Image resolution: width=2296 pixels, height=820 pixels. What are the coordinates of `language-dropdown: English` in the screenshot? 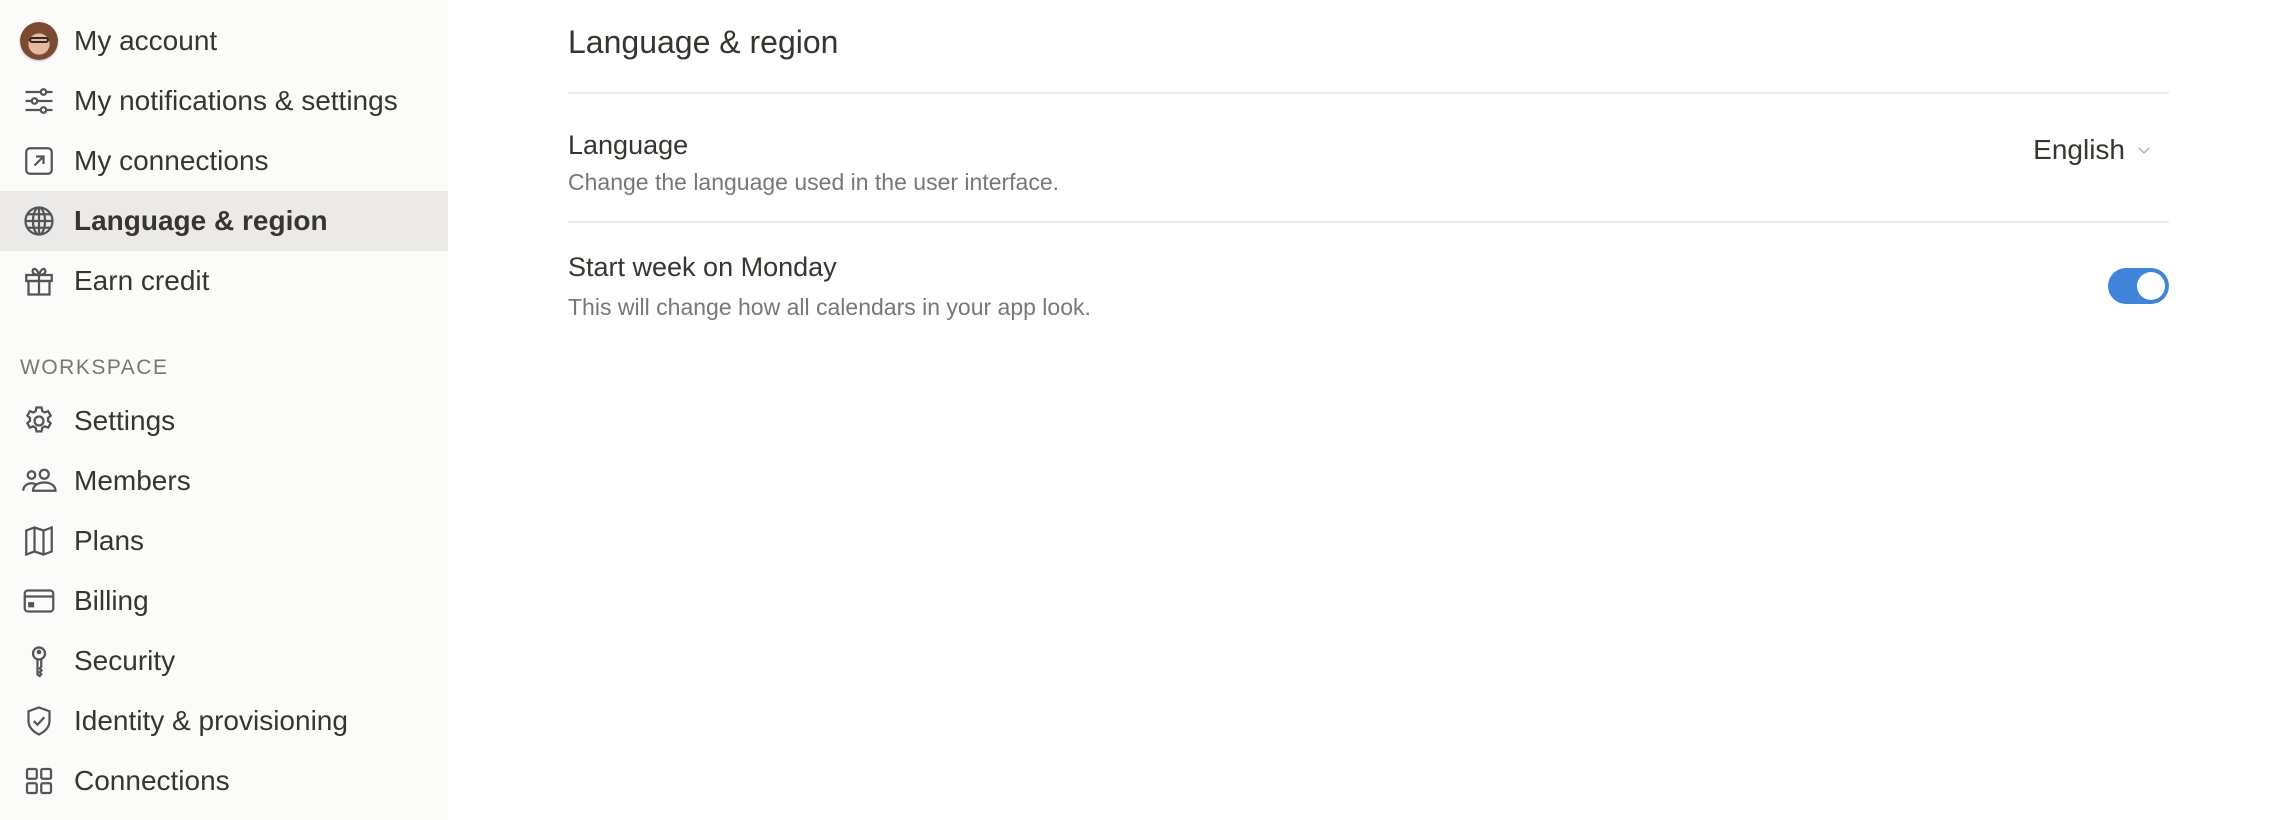 It's located at (2093, 150).